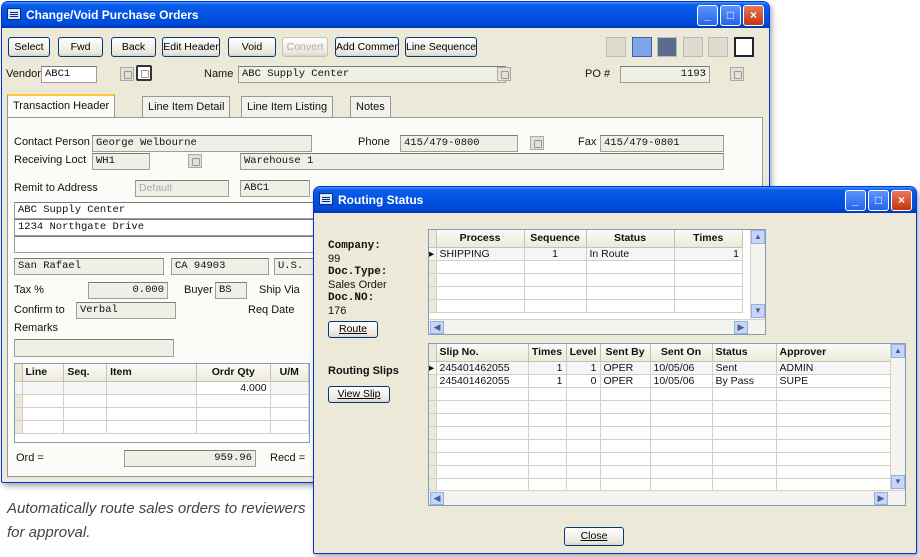 The height and width of the screenshot is (557, 920). Describe the element at coordinates (43, 373) in the screenshot. I see `col-line: Line` at that location.